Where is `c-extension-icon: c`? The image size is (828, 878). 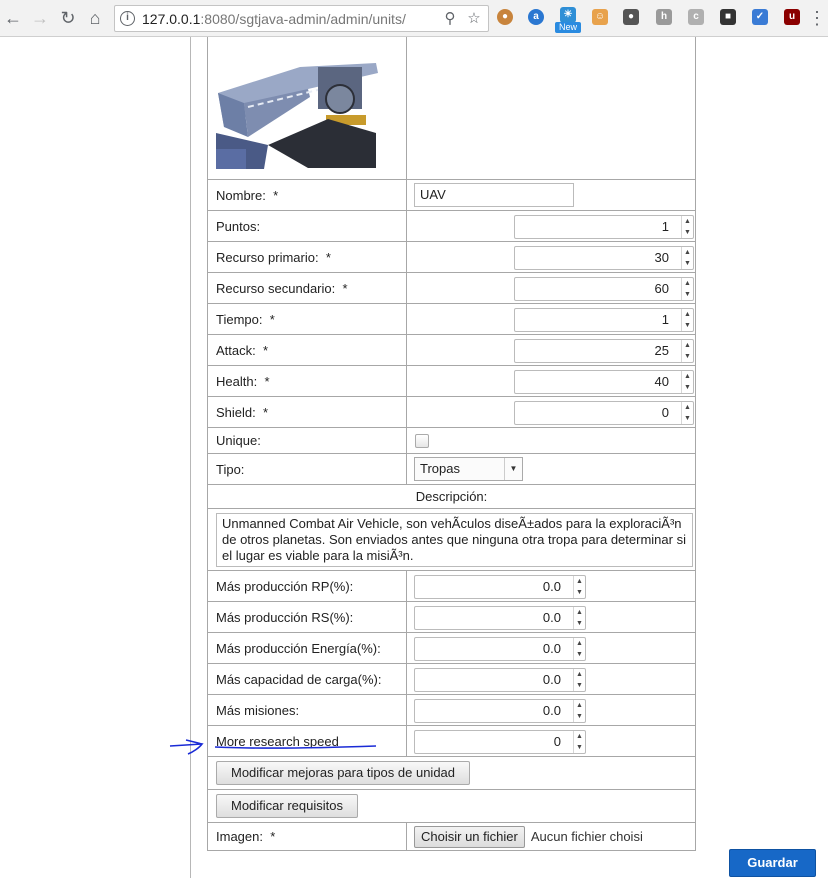
c-extension-icon: c is located at coordinates (696, 17).